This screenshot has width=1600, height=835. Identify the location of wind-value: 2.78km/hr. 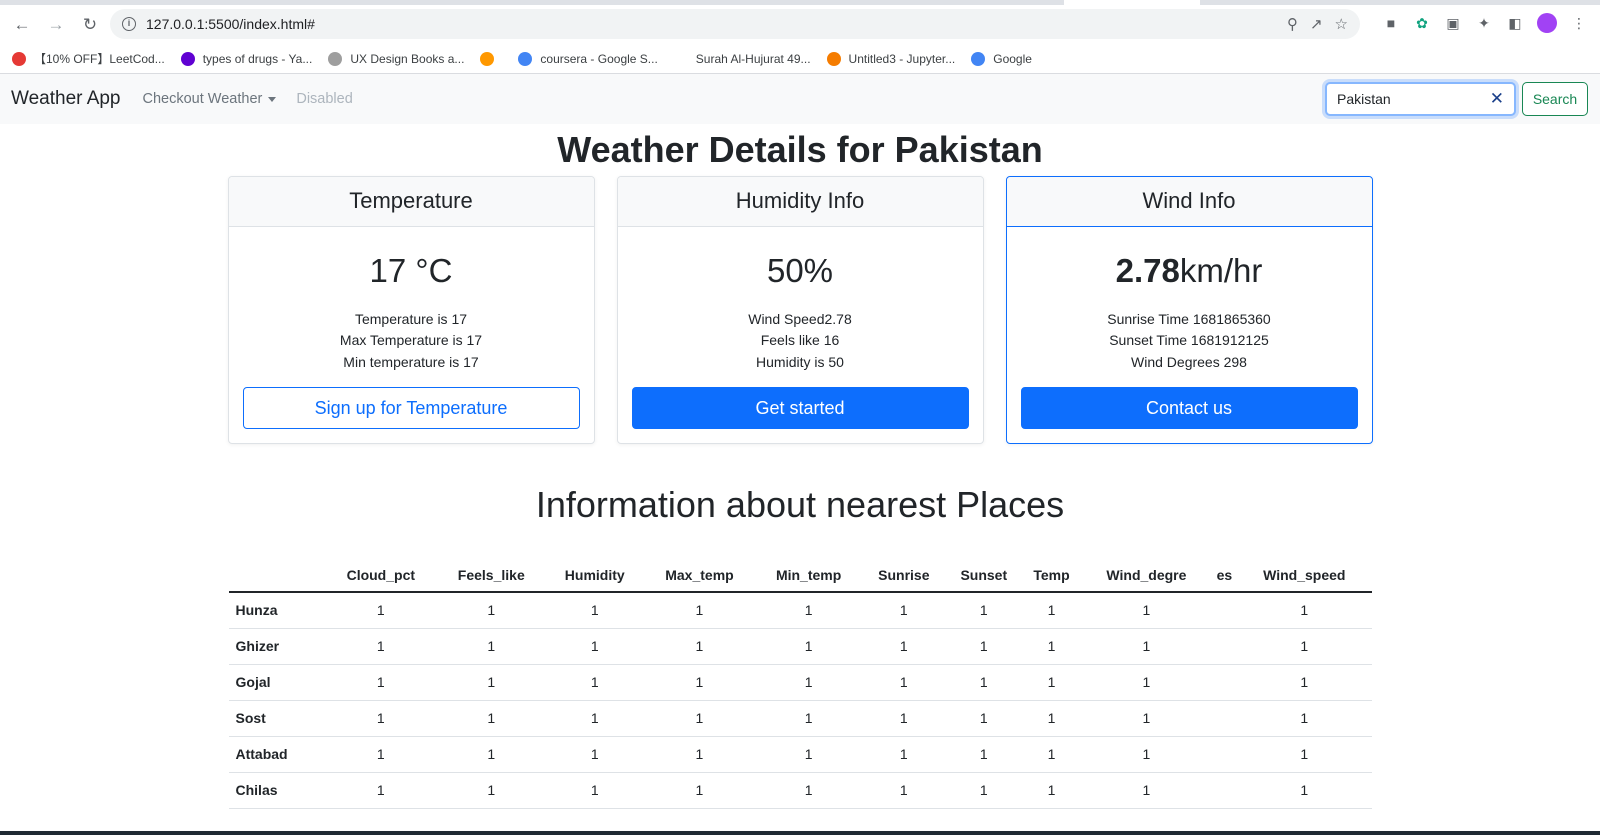
(1189, 271).